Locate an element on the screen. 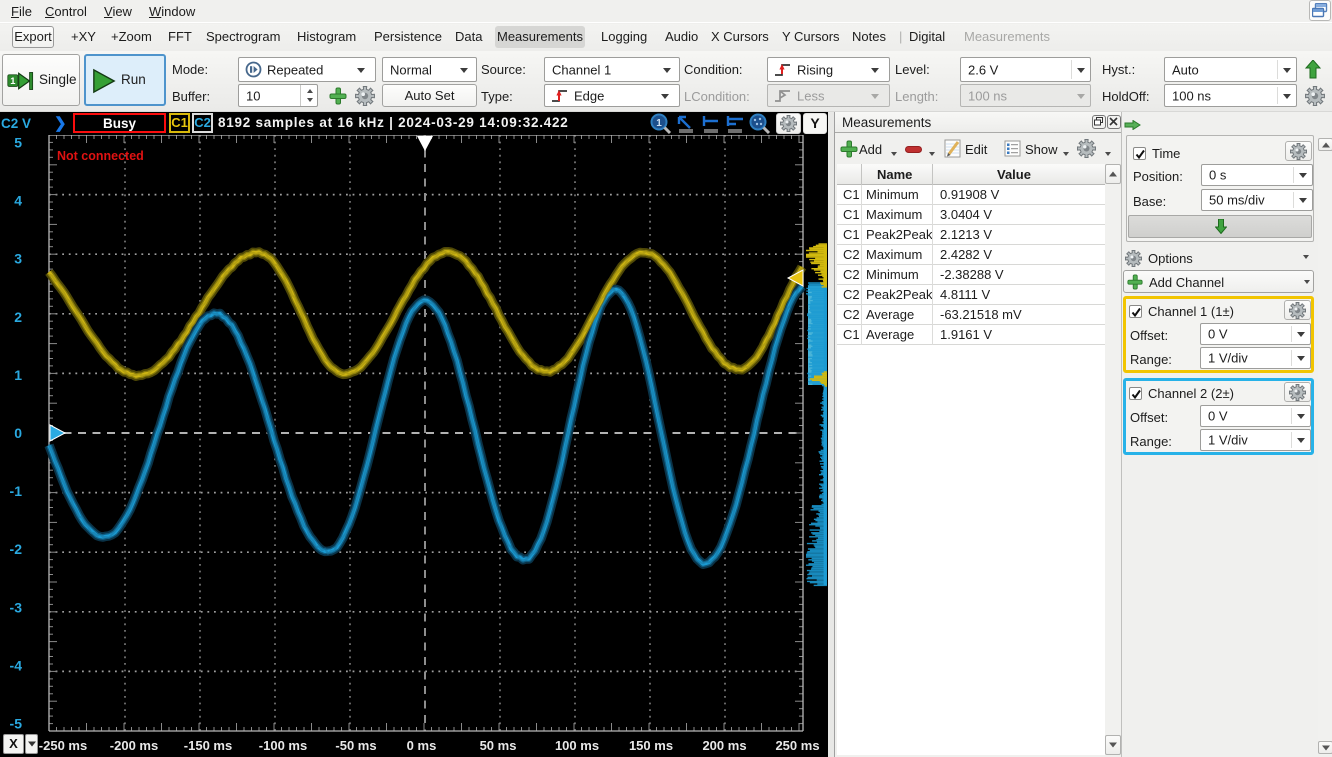 This screenshot has width=1332, height=757. svg-text: -5 is located at coordinates (16, 724).